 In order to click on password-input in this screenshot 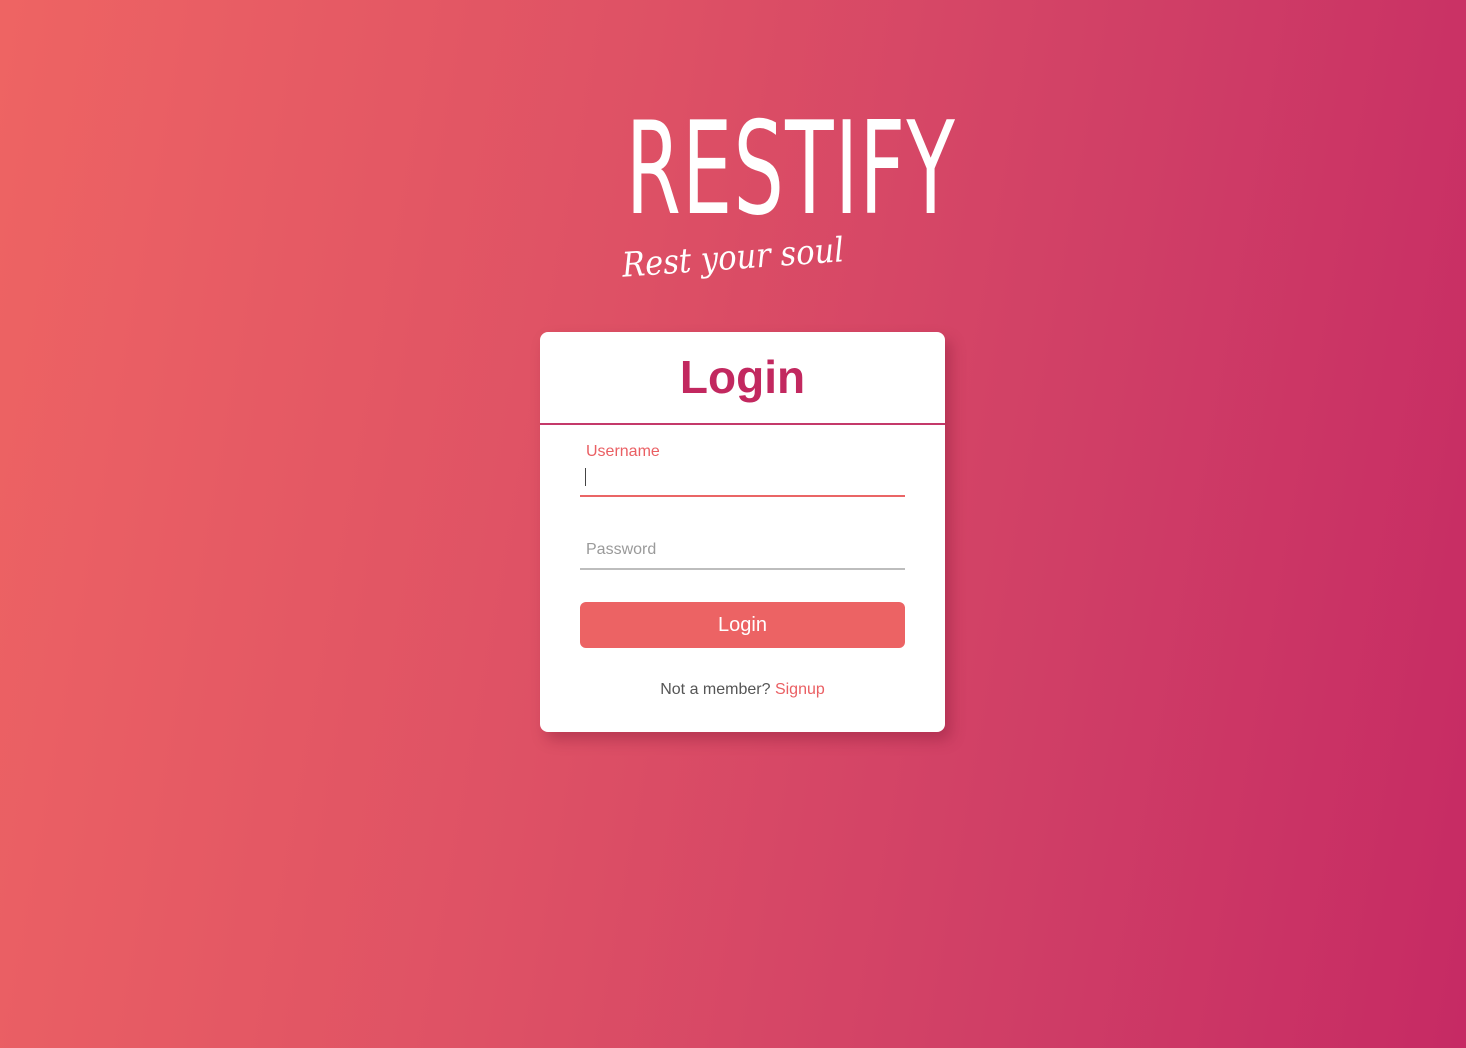, I will do `click(742, 550)`.